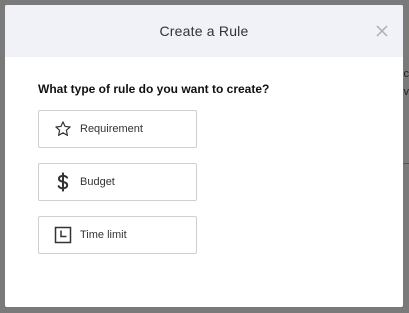 This screenshot has width=409, height=313. Describe the element at coordinates (117, 182) in the screenshot. I see `option-budget: Budget` at that location.